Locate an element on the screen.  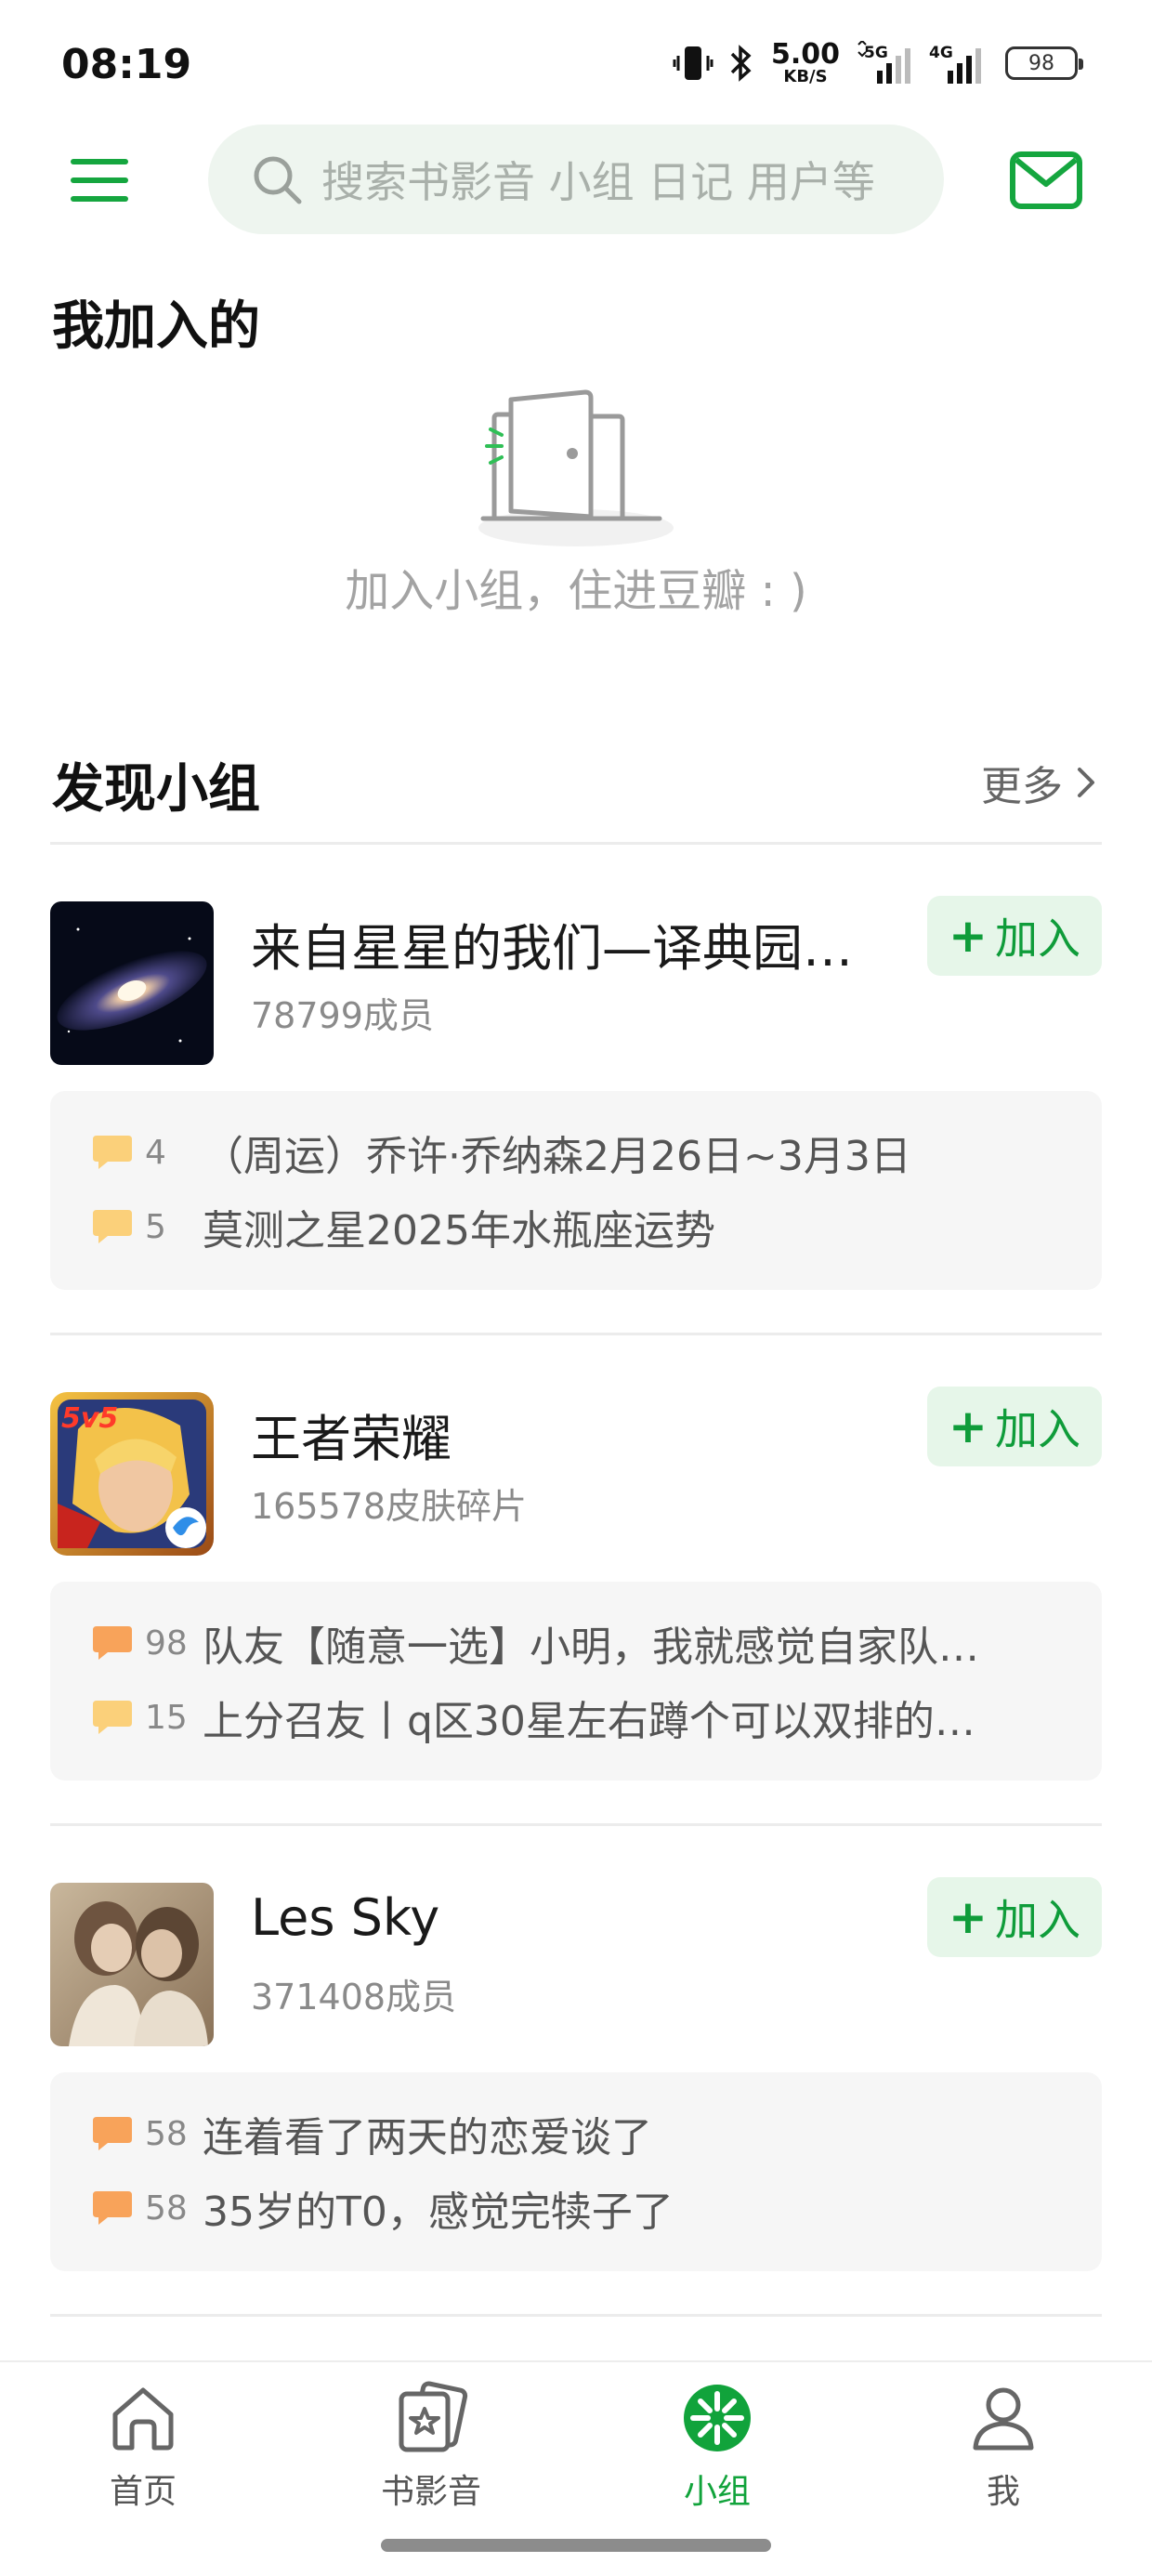
nav-item-media: 书影音 is located at coordinates (431, 2469).